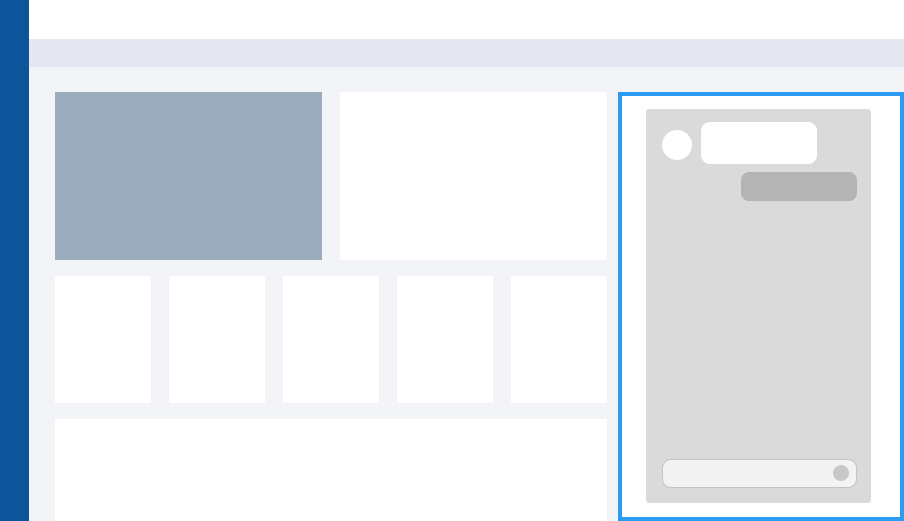 Image resolution: width=904 pixels, height=521 pixels. Describe the element at coordinates (759, 143) in the screenshot. I see `incoming-message-bubble` at that location.